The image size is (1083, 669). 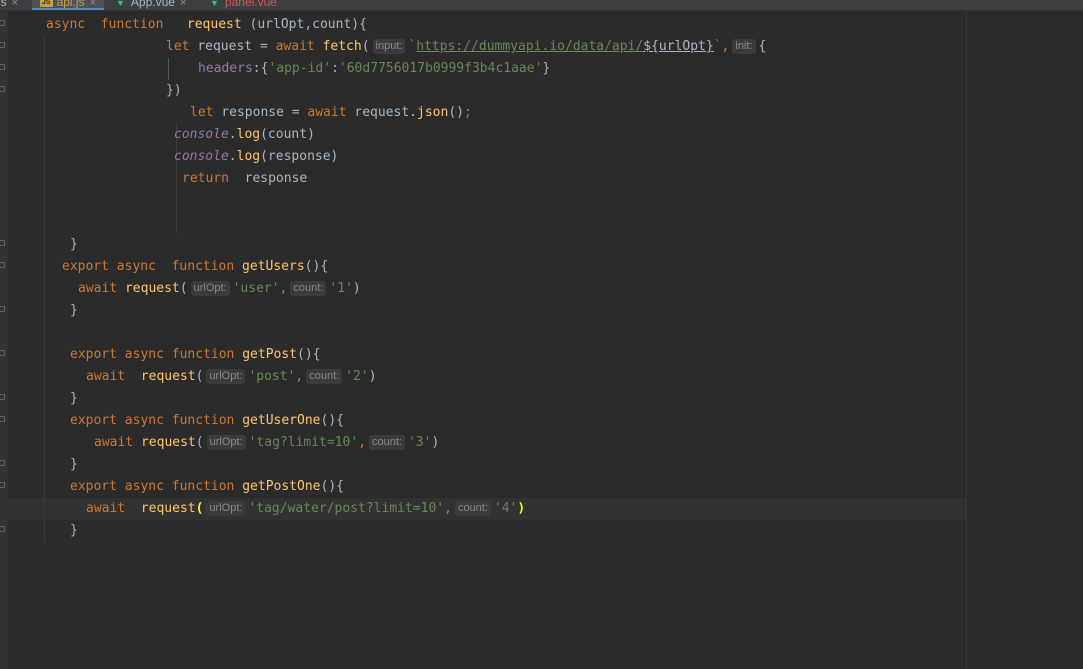 What do you see at coordinates (46, 4) in the screenshot?
I see `js-file-icon: JS` at bounding box center [46, 4].